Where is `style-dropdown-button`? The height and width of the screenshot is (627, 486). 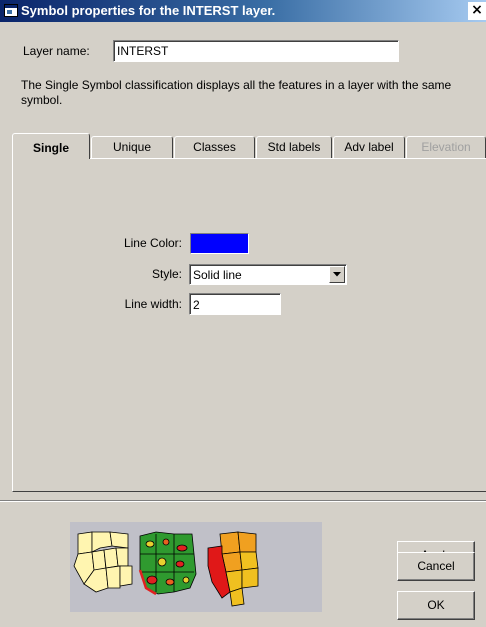
style-dropdown-button is located at coordinates (337, 274).